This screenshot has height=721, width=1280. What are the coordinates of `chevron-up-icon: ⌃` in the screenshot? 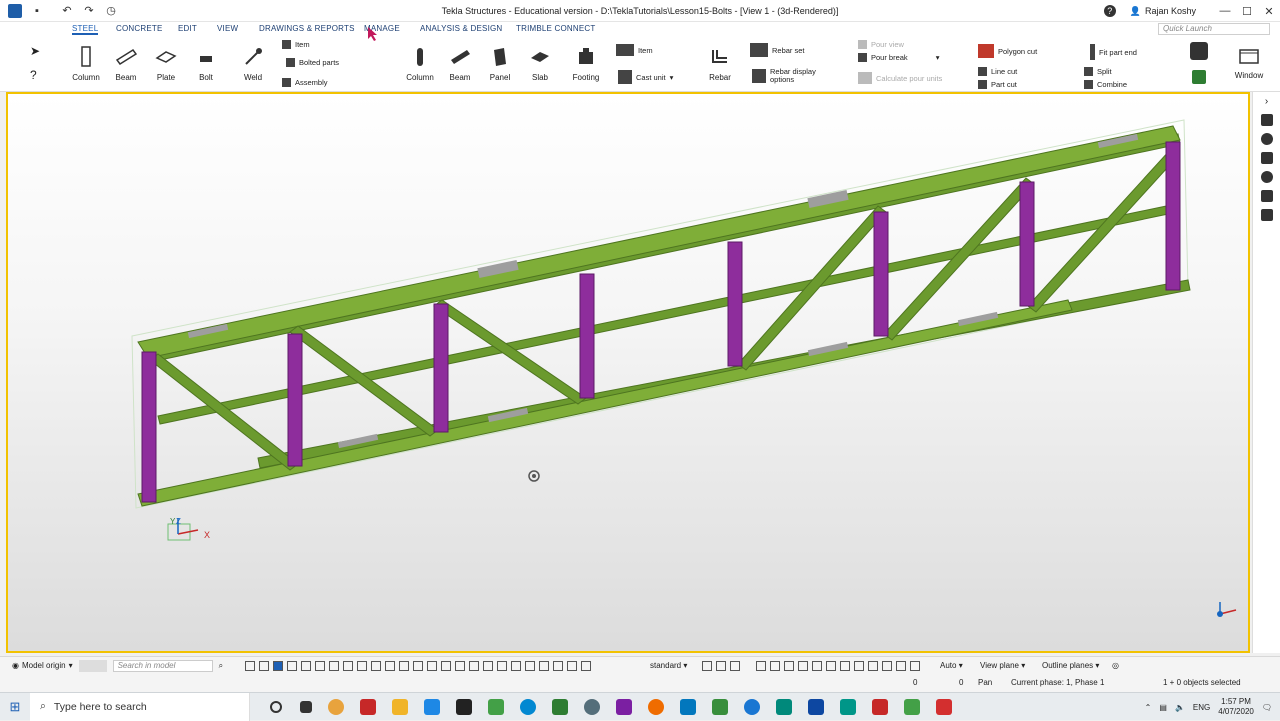 It's located at (1148, 707).